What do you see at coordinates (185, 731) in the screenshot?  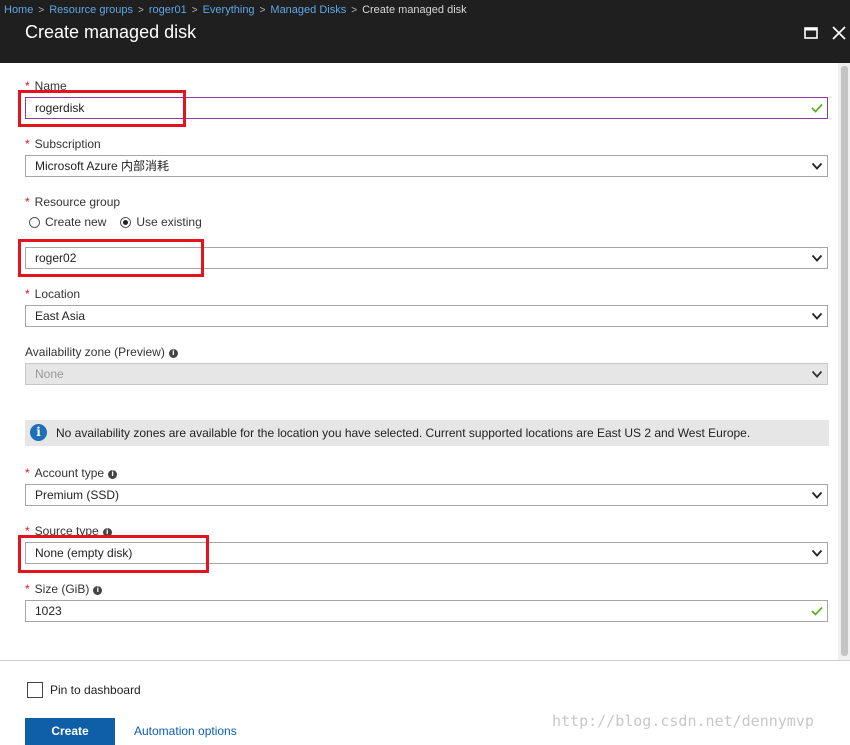 I see `automation-options-link: Automation options` at bounding box center [185, 731].